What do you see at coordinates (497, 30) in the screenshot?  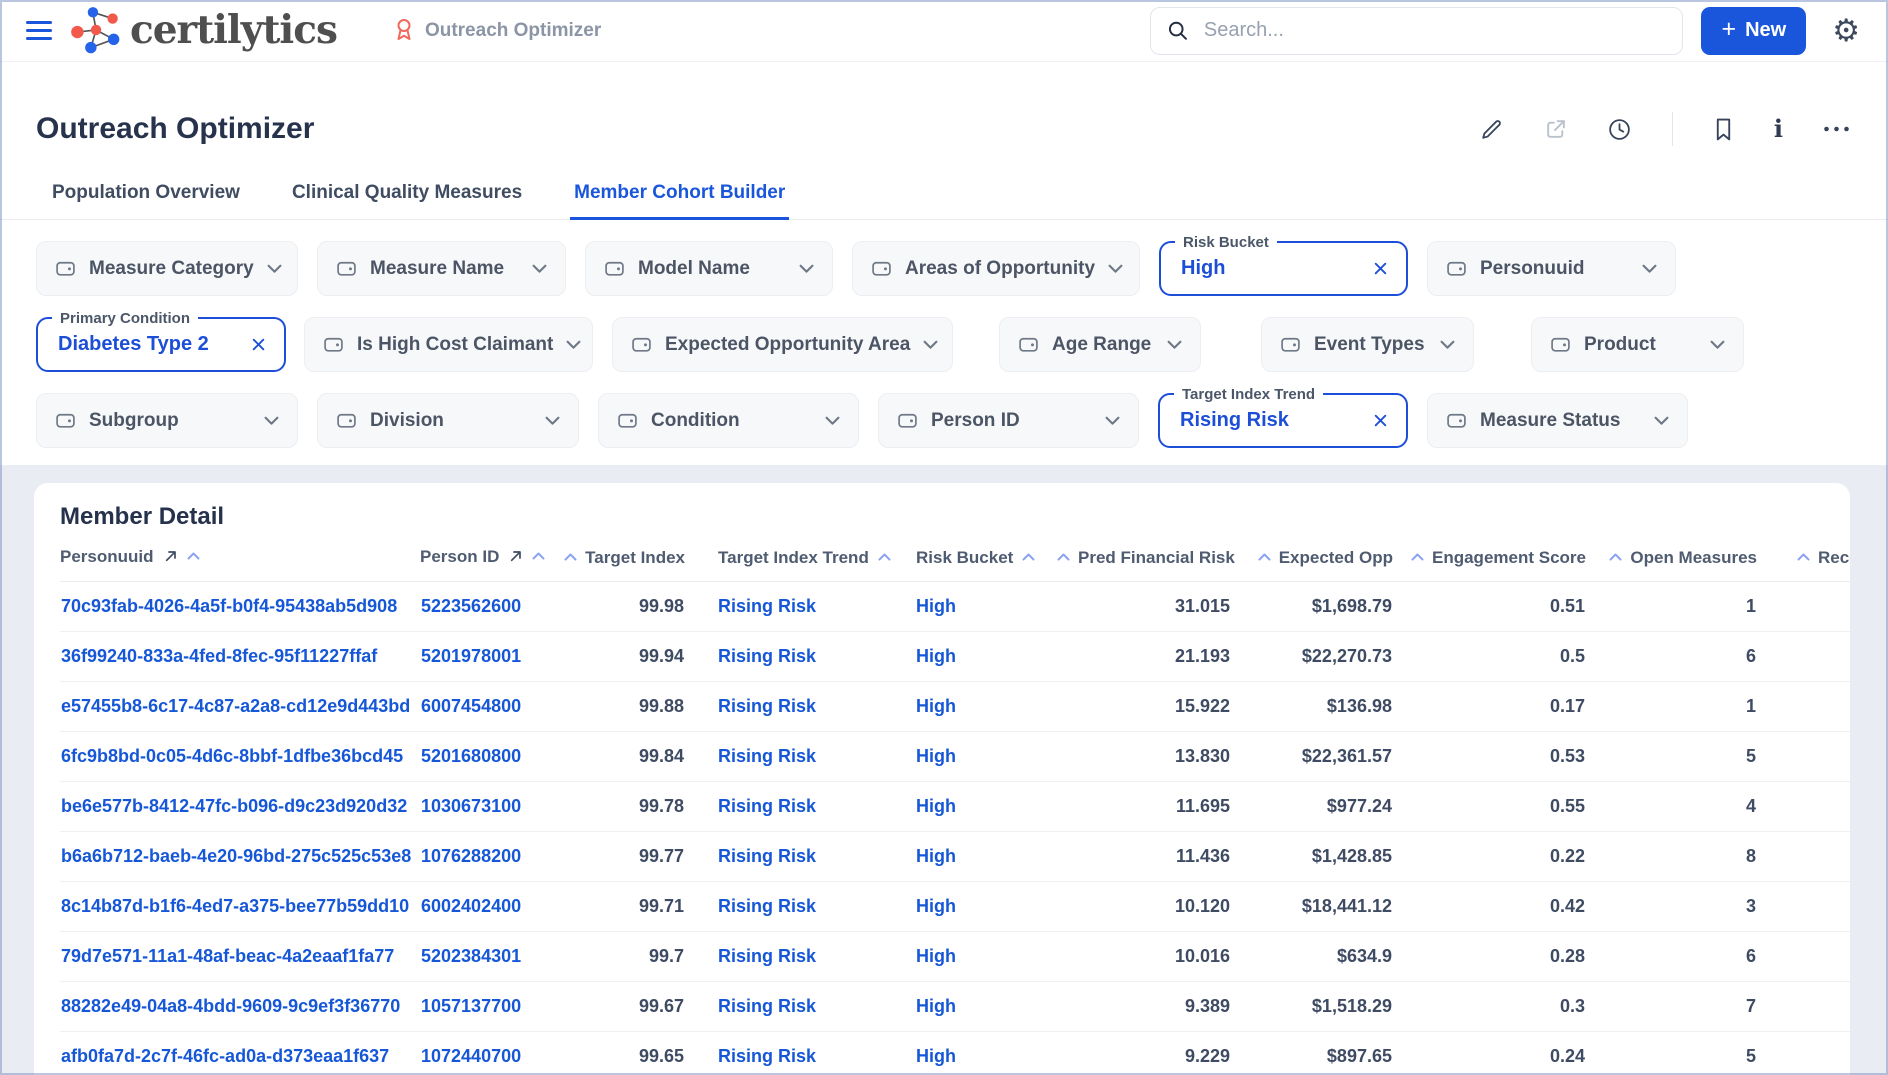 I see `breadcrumb: Outreach Optimizer` at bounding box center [497, 30].